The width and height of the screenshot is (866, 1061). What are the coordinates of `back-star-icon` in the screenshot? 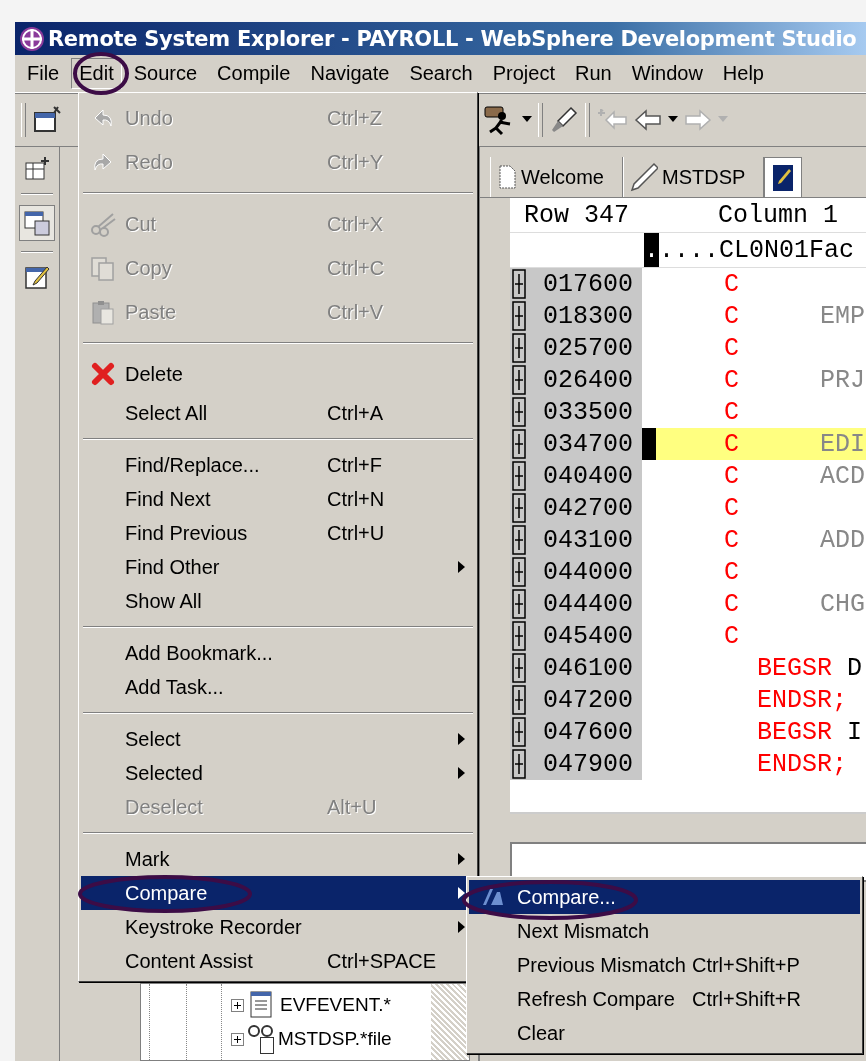 It's located at (612, 120).